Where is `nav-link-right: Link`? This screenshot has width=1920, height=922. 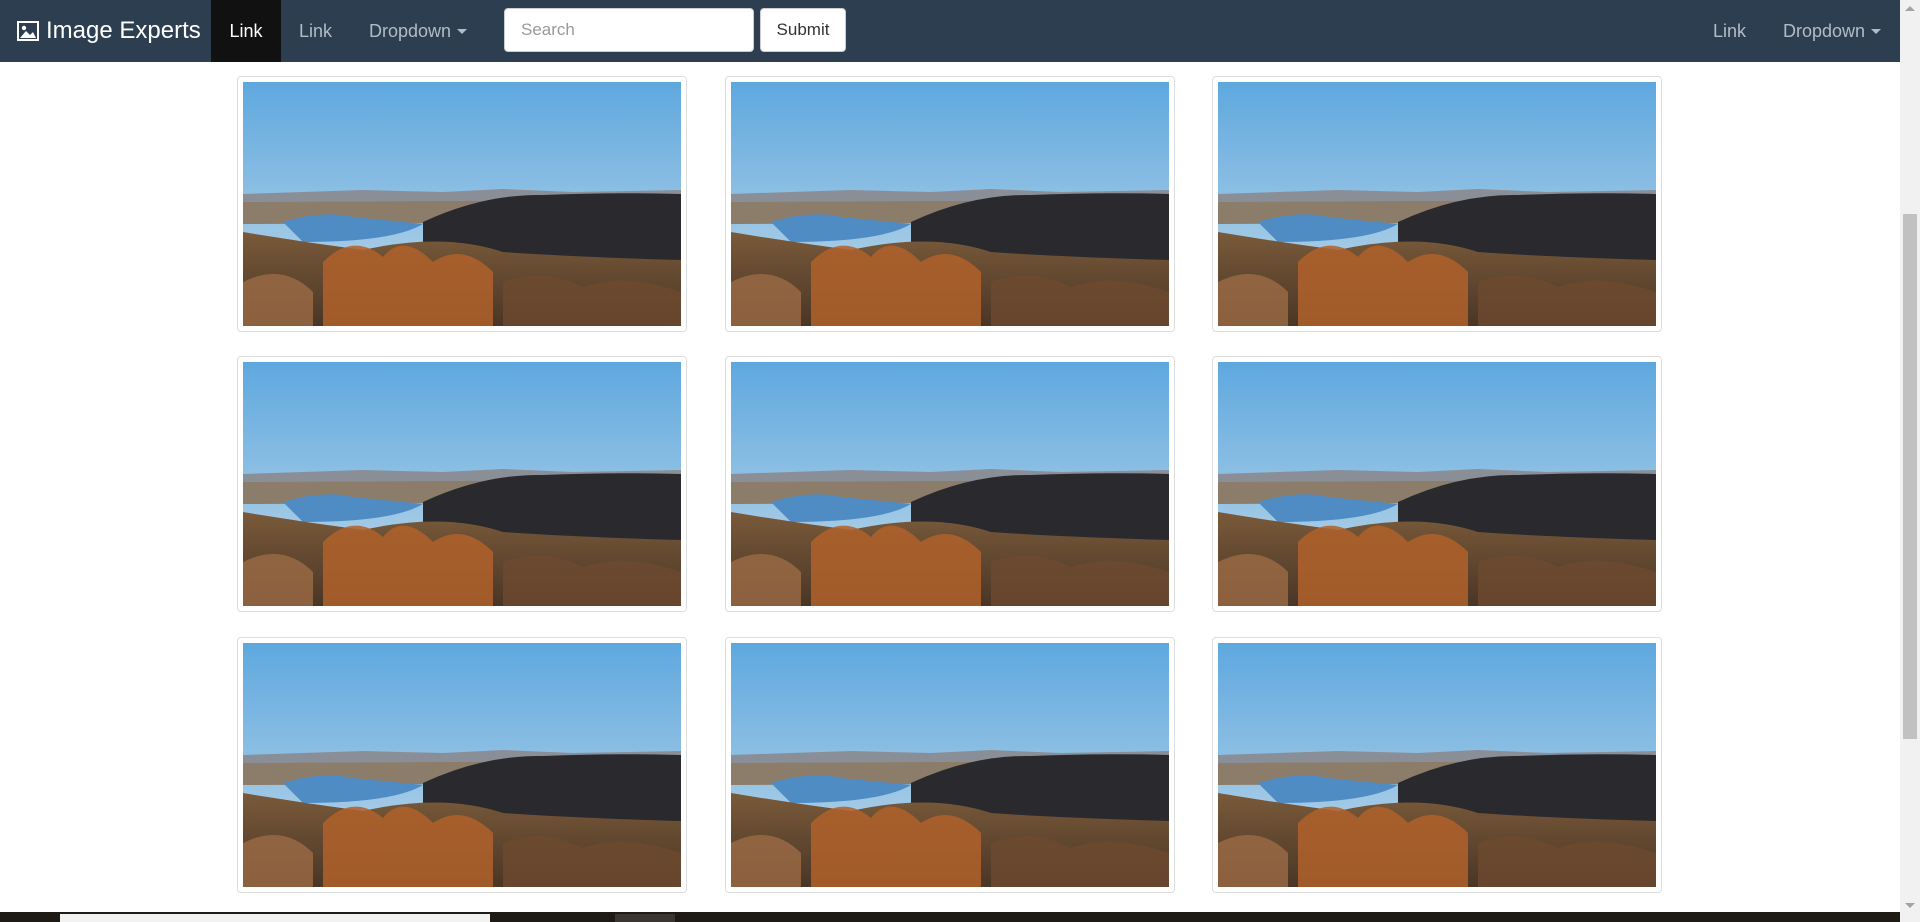
nav-link-right: Link is located at coordinates (1729, 31).